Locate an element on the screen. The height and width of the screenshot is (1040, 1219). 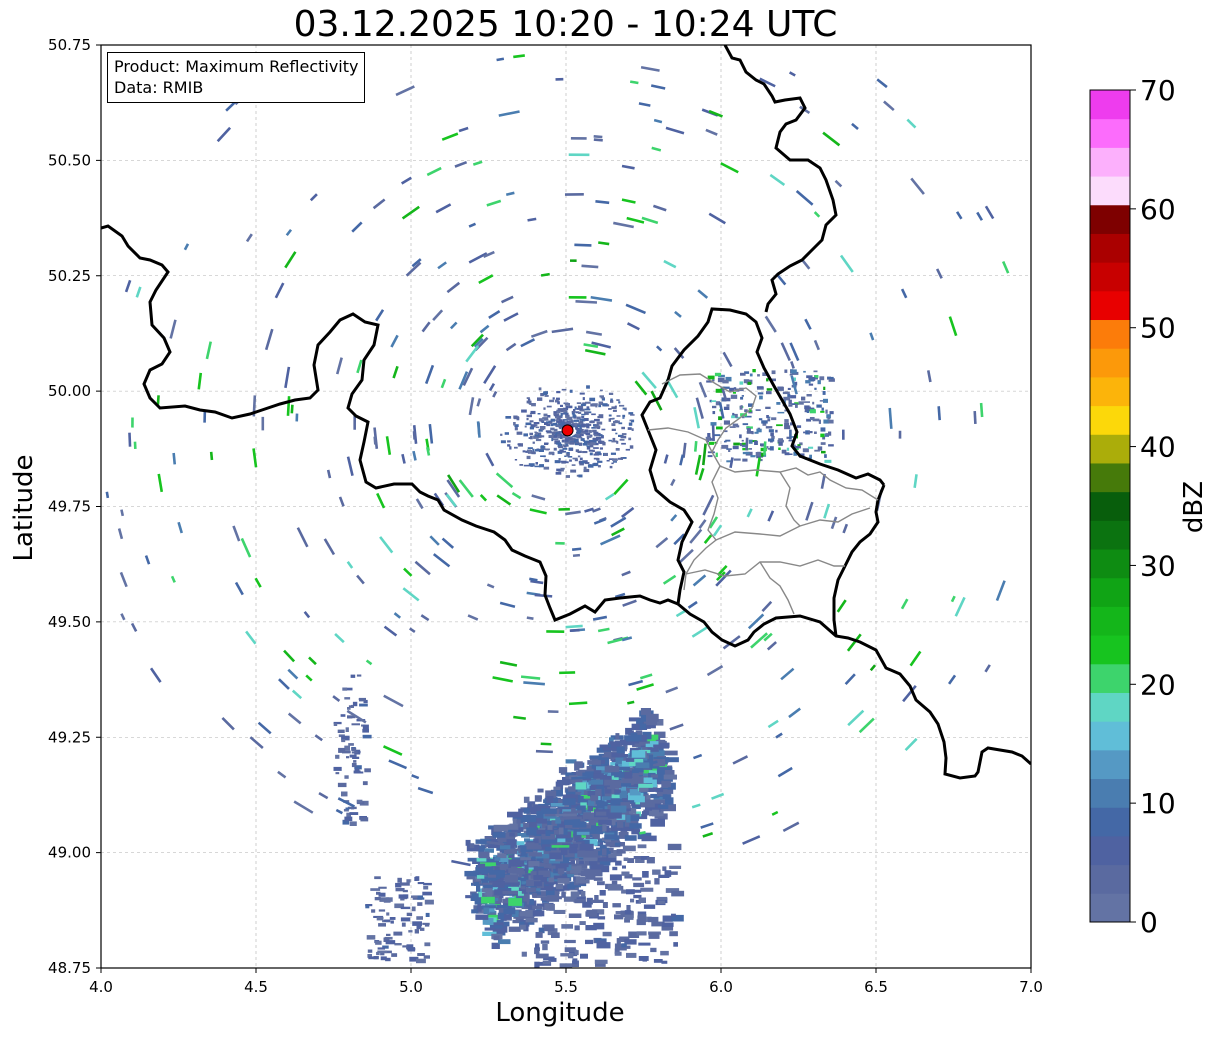
x-tick-label: 4.5 is located at coordinates (256, 987).